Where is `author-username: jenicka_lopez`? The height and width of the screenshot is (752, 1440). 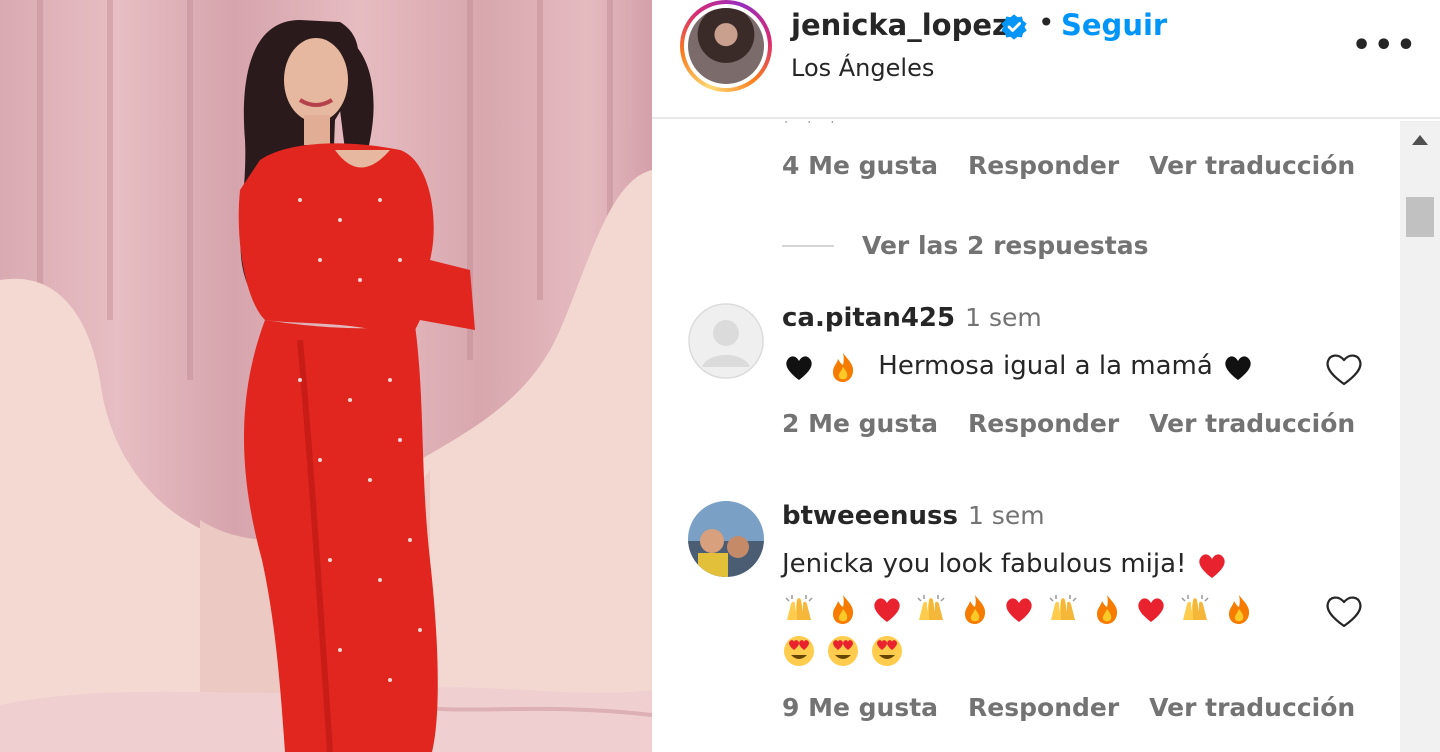
author-username: jenicka_lopez is located at coordinates (900, 25).